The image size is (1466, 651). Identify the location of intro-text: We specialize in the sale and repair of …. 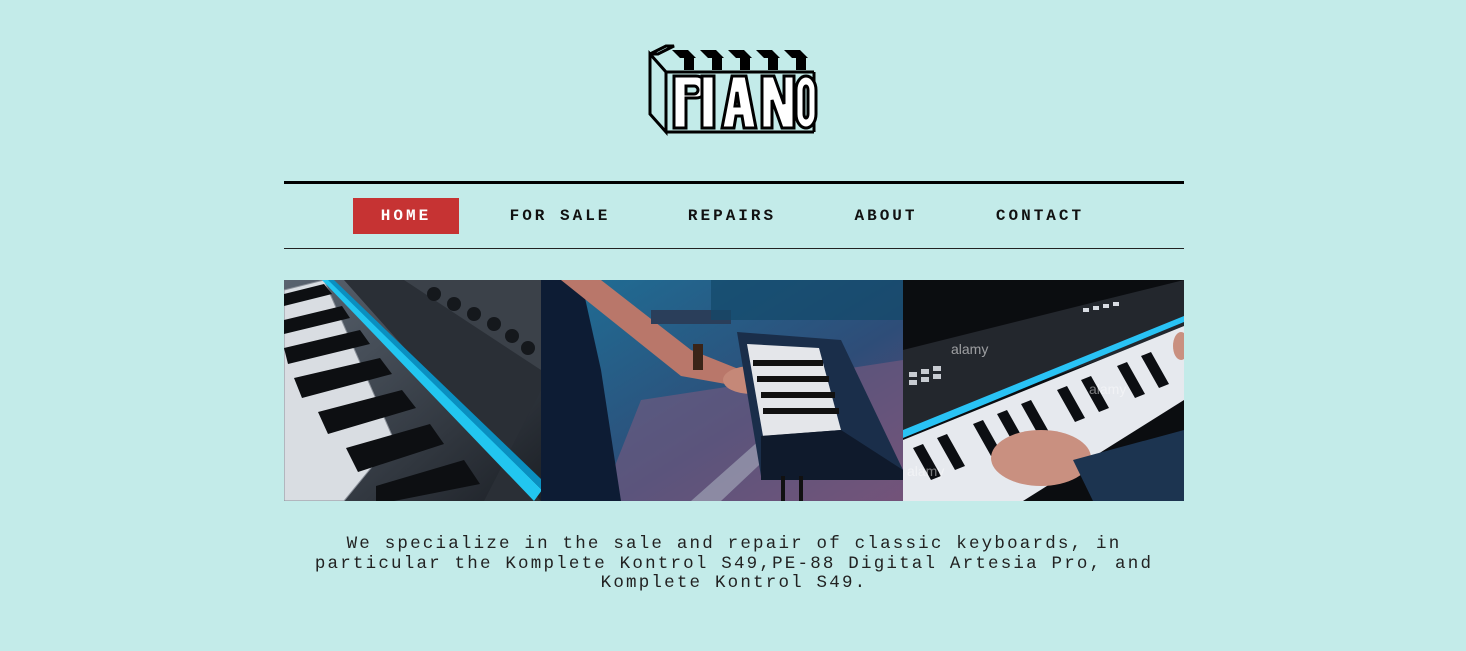
(734, 564).